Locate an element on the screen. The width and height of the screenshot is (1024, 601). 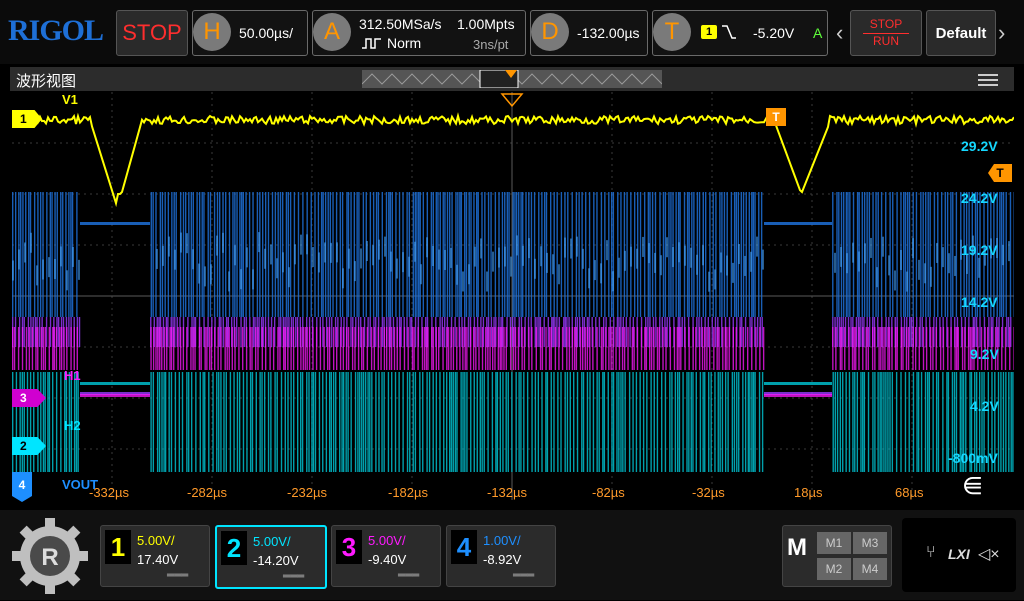
trace-label-v1: V1 is located at coordinates (70, 99).